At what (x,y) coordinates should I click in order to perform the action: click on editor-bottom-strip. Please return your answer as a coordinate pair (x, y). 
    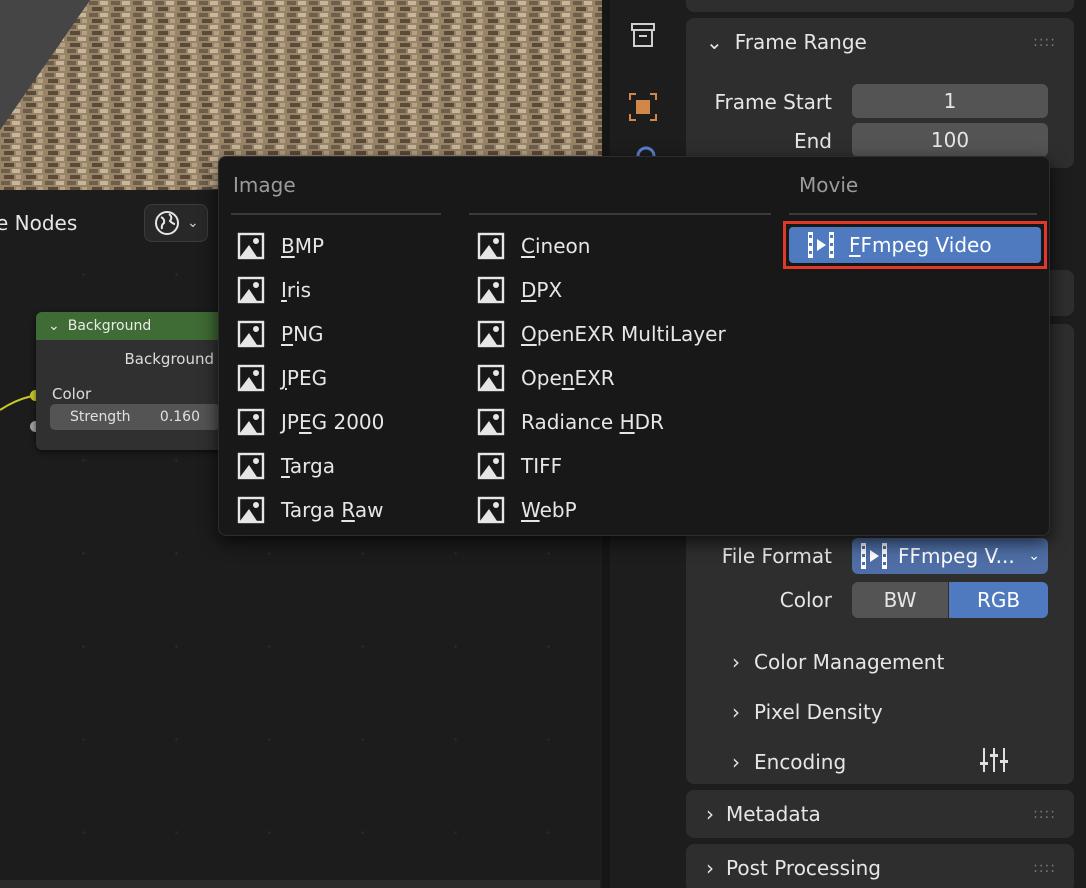
    Looking at the image, I should click on (300, 884).